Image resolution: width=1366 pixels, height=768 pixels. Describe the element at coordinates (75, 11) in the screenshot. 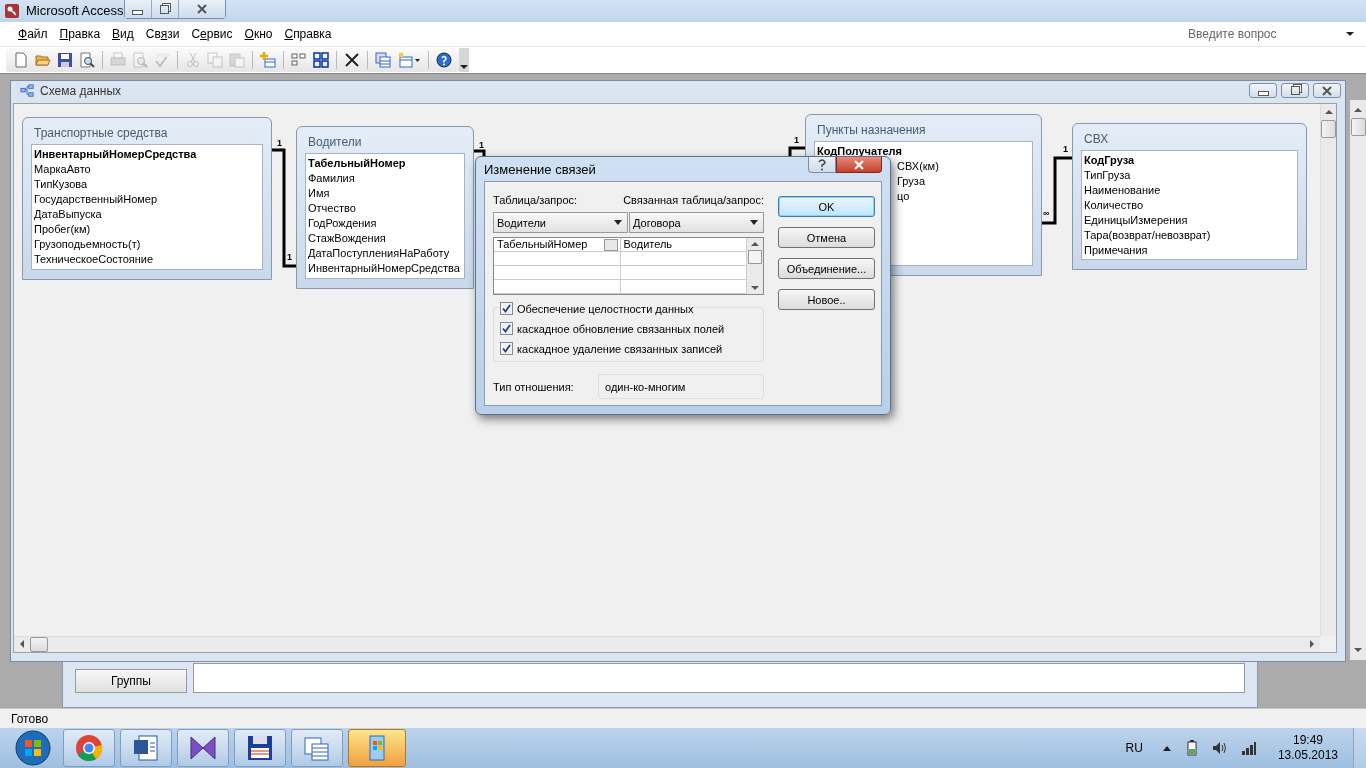

I see `window-title: Microsoft Access` at that location.